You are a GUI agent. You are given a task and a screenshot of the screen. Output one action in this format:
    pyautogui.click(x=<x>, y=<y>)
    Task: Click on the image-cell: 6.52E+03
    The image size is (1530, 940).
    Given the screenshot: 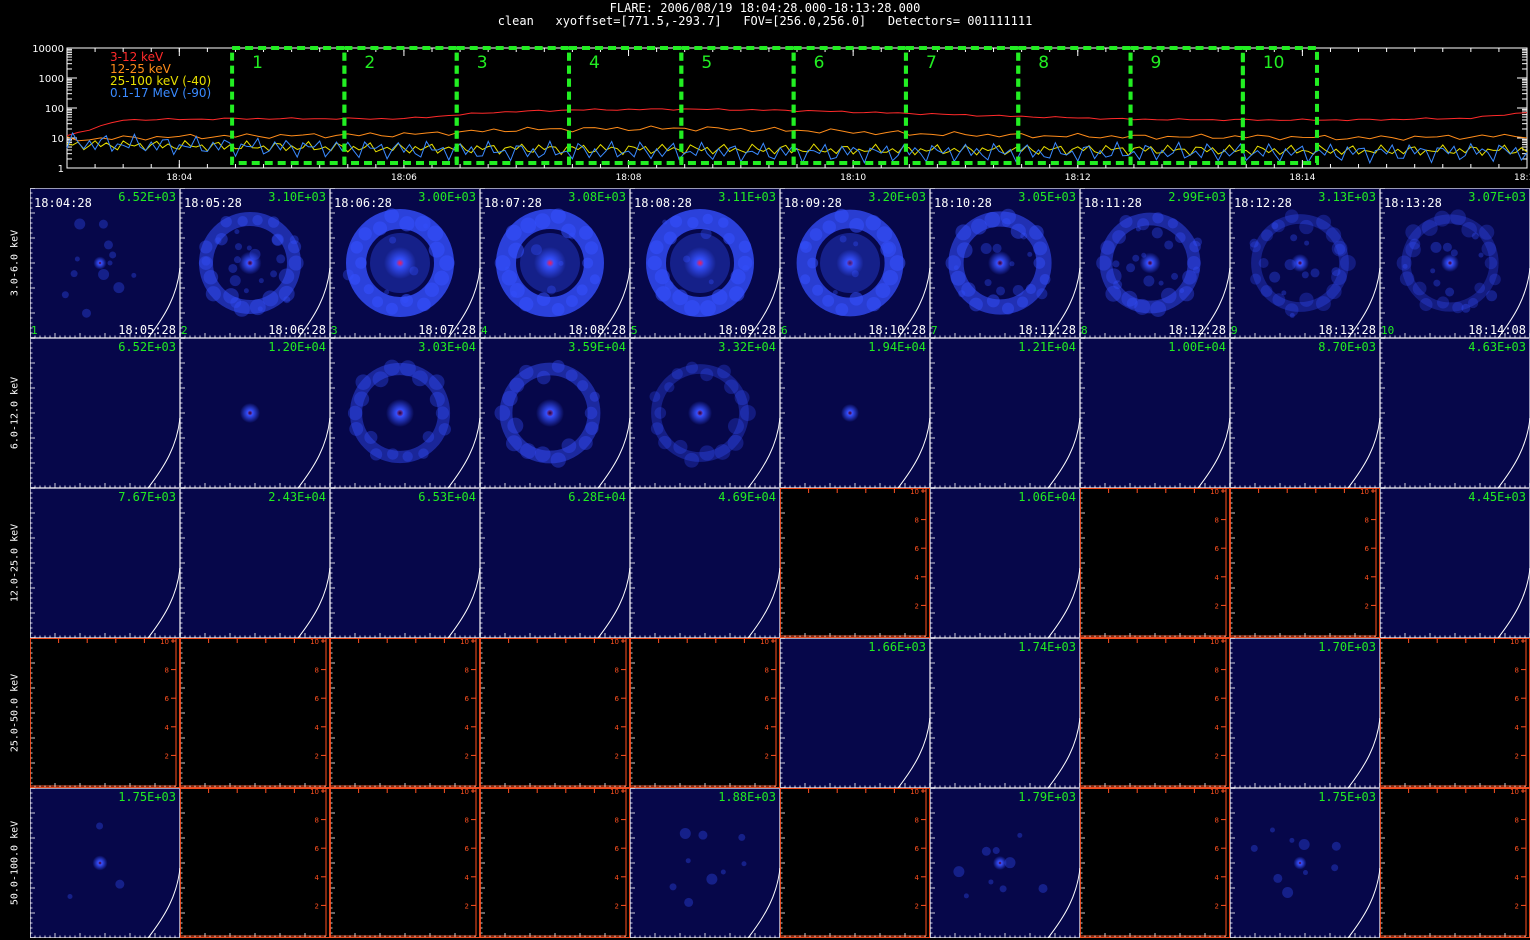 What is the action you would take?
    pyautogui.click(x=105, y=413)
    